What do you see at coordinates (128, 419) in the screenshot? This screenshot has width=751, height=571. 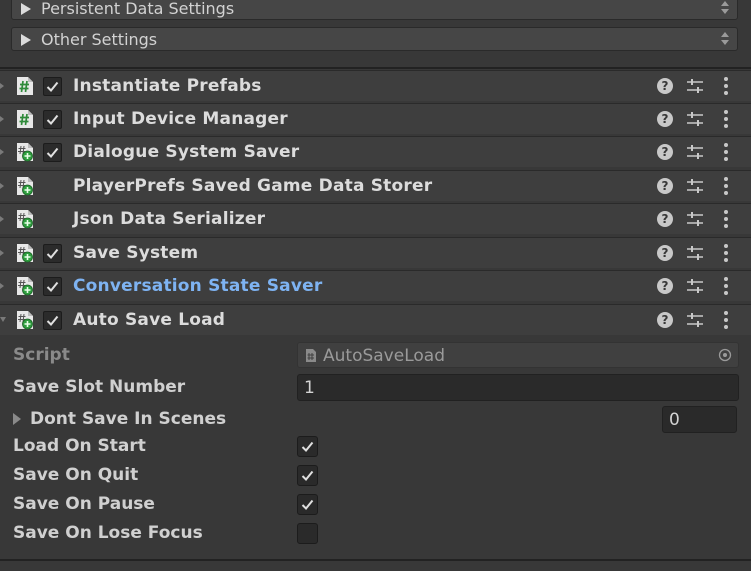 I see `dont-save-in-scenes-label: Dont Save In Scenes` at bounding box center [128, 419].